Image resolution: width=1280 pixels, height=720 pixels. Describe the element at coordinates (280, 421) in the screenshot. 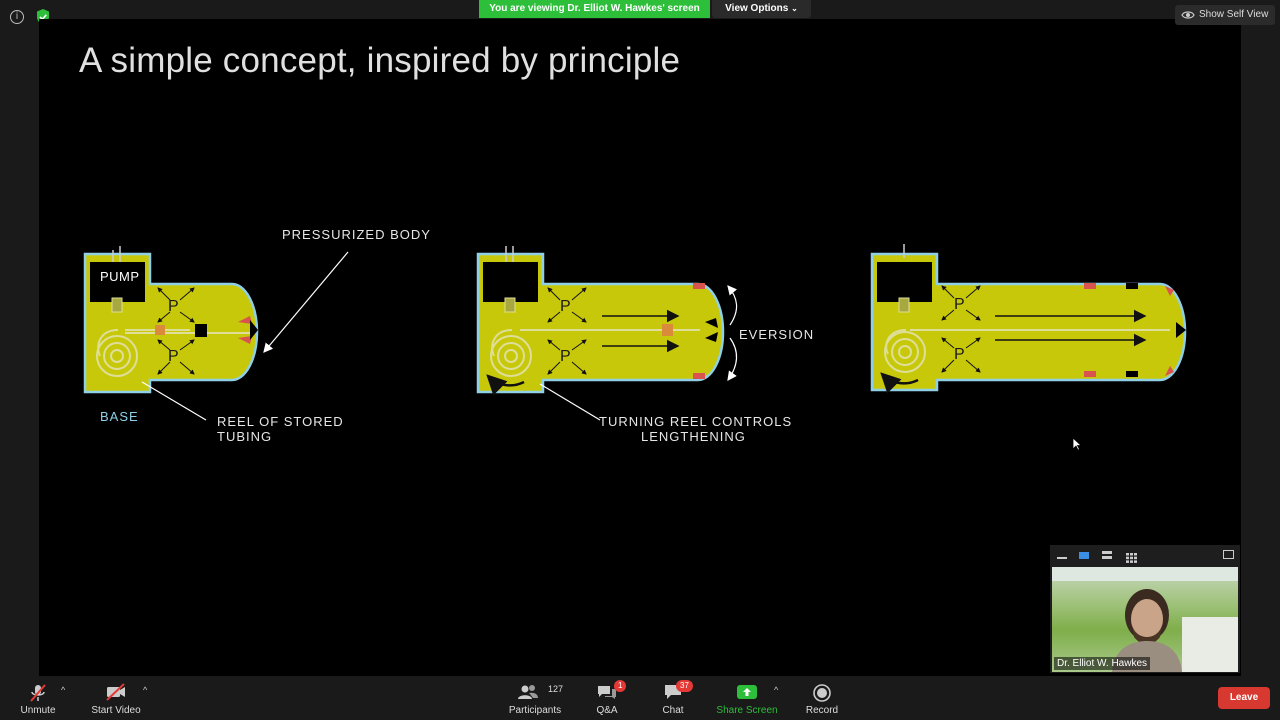

I see `reel-label-line1: REEL OF STORED` at that location.